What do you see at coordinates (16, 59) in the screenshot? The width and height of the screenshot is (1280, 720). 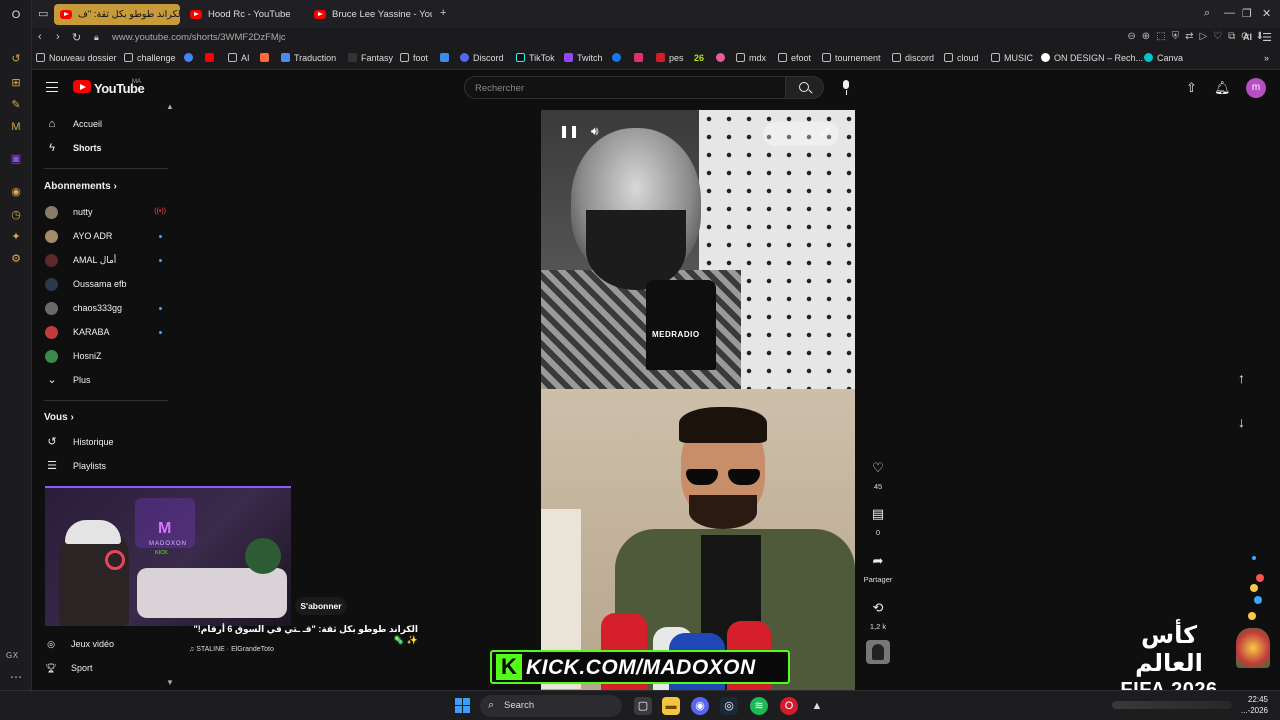 I see `history-back-icon: ↺` at bounding box center [16, 59].